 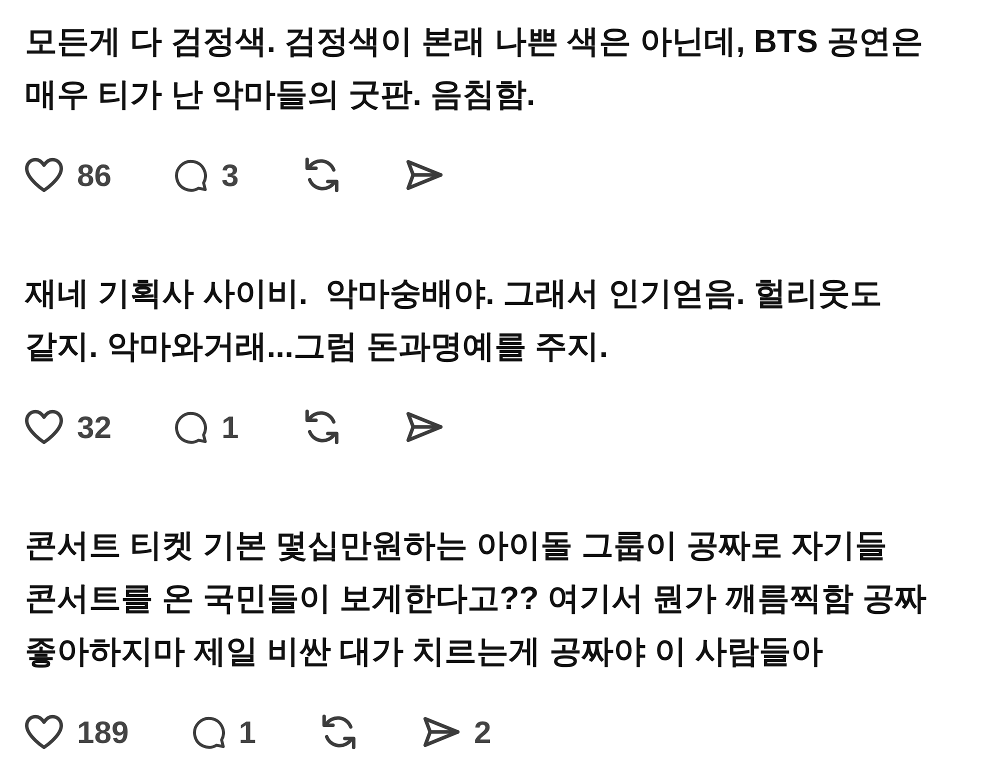 I want to click on like-button: 86, so click(x=68, y=175).